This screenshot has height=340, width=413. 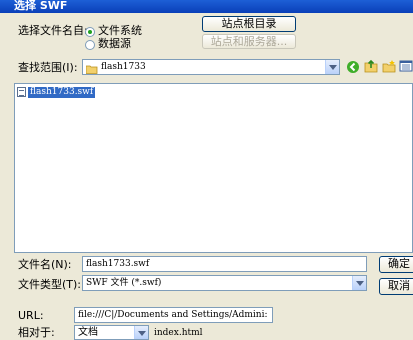 I want to click on filetype-combo: SWF 文件 (*.swf), so click(x=224, y=283).